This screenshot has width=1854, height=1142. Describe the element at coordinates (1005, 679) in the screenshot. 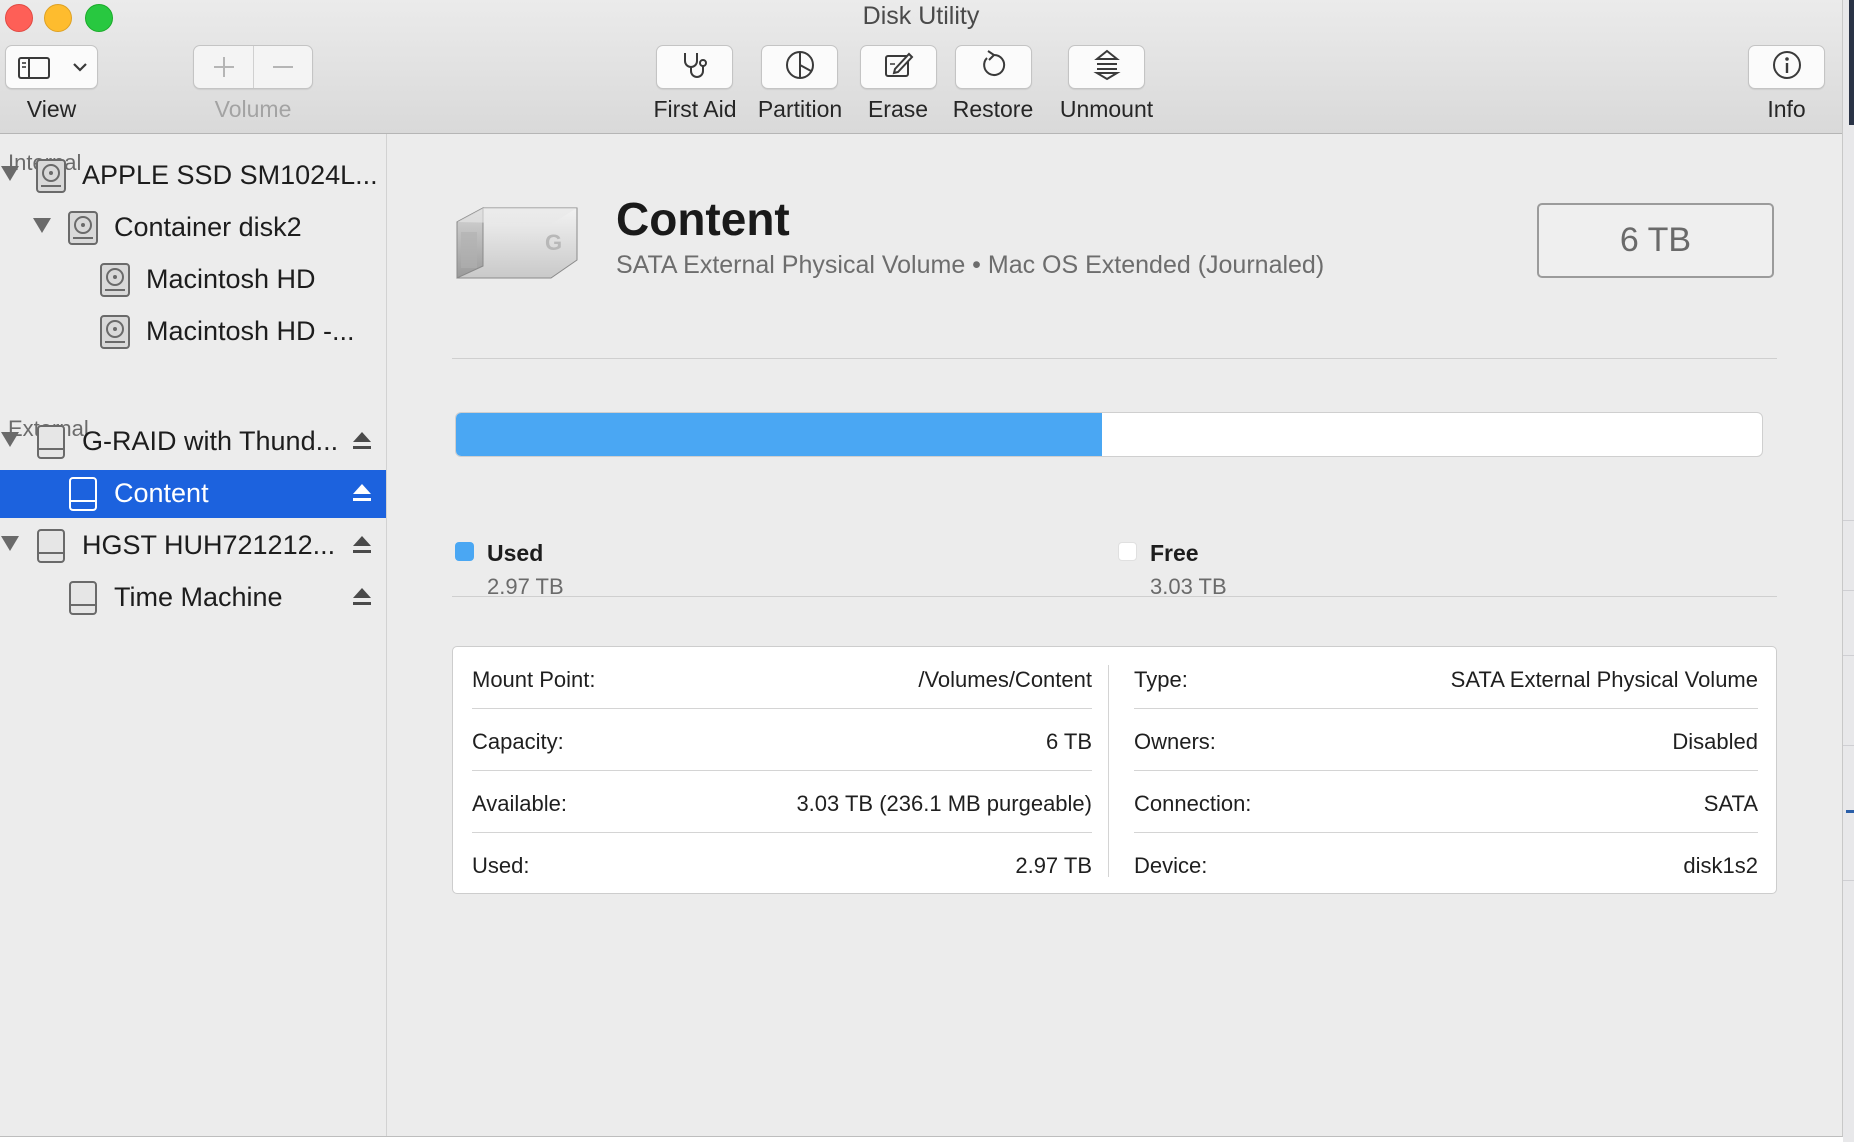

I see `info-value: /Volumes/Content` at that location.